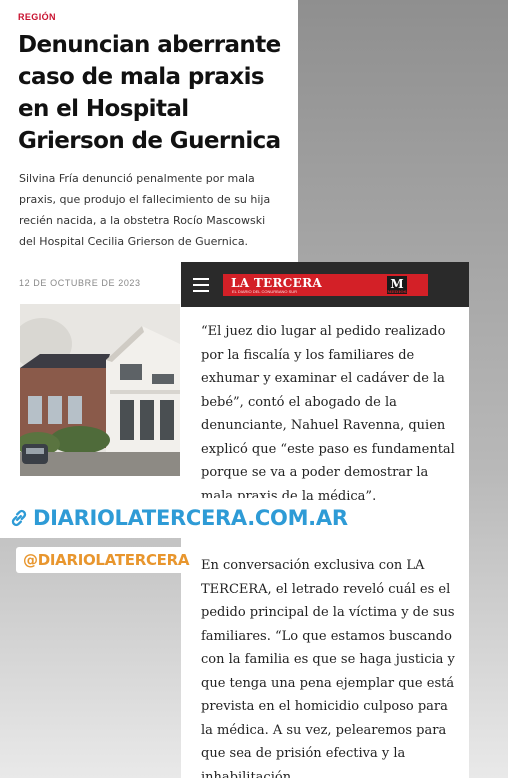 This screenshot has height=778, width=508. I want to click on medios-badge: M MEDIOS, so click(397, 285).